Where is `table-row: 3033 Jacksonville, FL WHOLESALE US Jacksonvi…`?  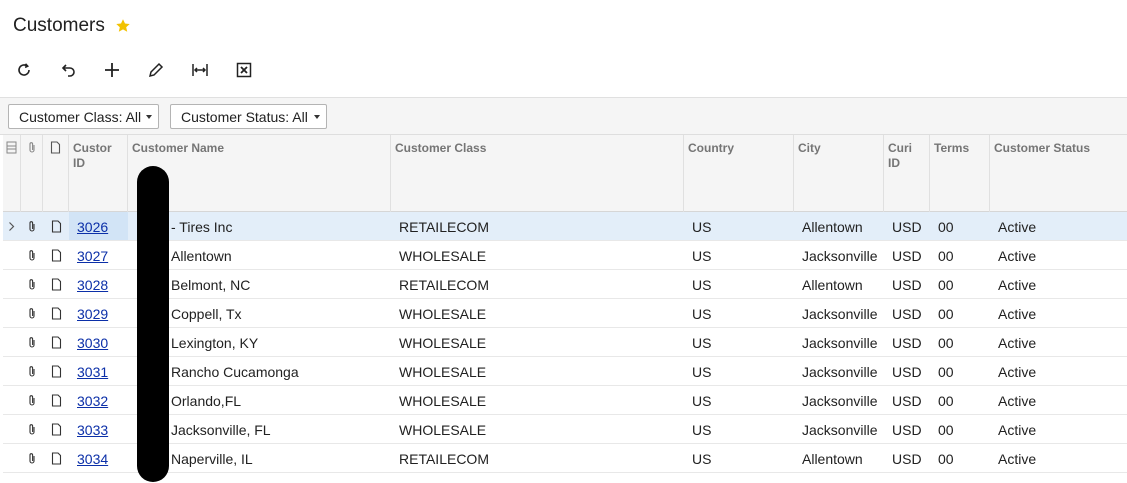
table-row: 3033 Jacksonville, FL WHOLESALE US Jacksonvi… is located at coordinates (565, 429).